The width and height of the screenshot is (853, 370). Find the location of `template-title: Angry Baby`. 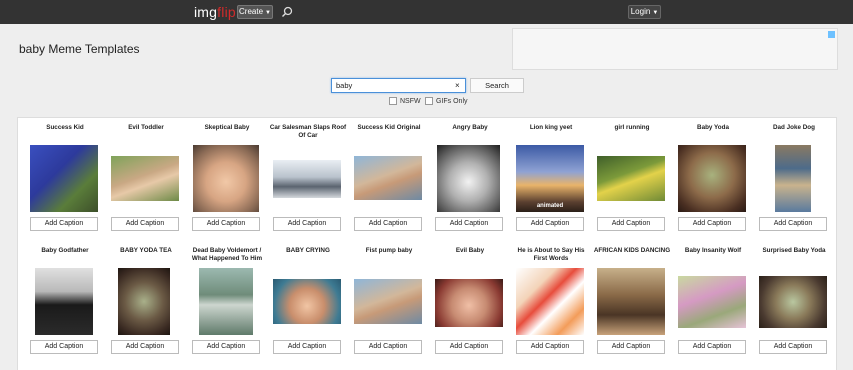

template-title: Angry Baby is located at coordinates (470, 128).